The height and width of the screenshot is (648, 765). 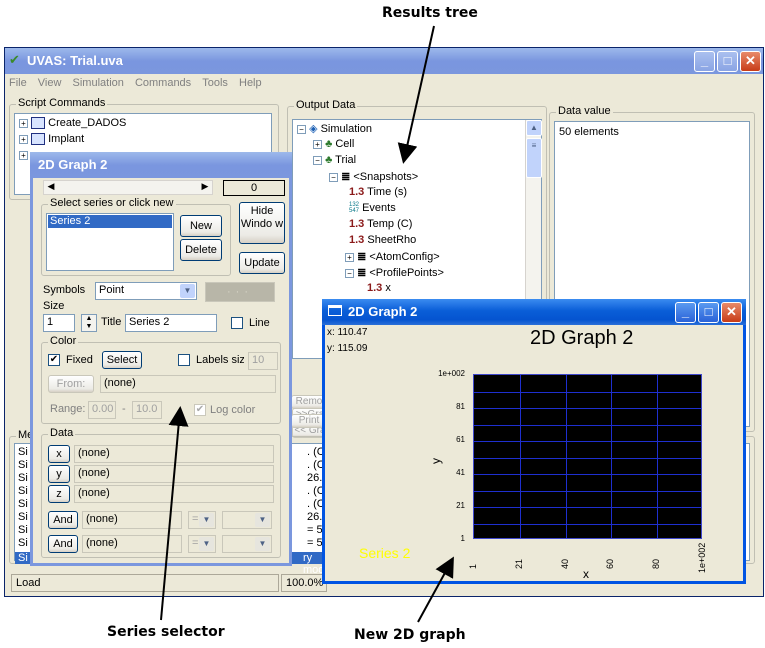 What do you see at coordinates (435, 589) in the screenshot?
I see `arrow-new-graph` at bounding box center [435, 589].